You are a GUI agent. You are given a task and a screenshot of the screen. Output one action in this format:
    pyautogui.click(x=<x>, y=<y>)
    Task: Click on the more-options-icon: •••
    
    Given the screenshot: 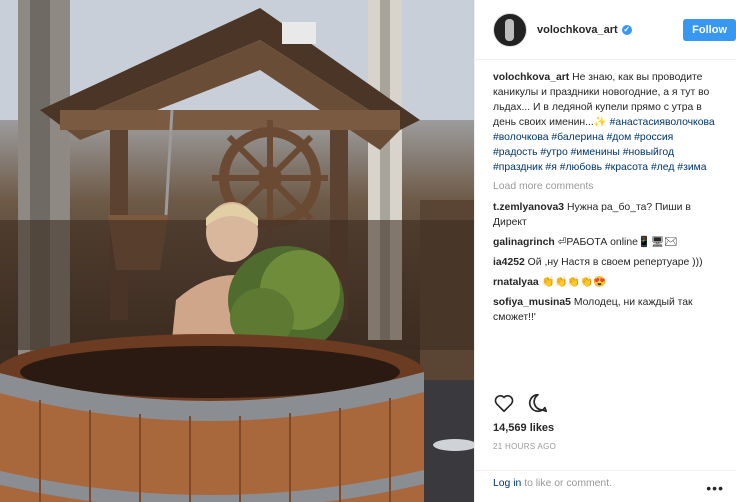 What is the action you would take?
    pyautogui.click(x=715, y=488)
    